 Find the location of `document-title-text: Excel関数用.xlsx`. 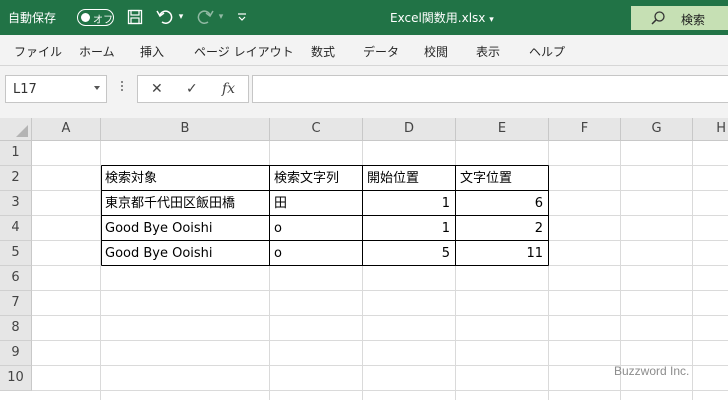

document-title-text: Excel関数用.xlsx is located at coordinates (438, 18).